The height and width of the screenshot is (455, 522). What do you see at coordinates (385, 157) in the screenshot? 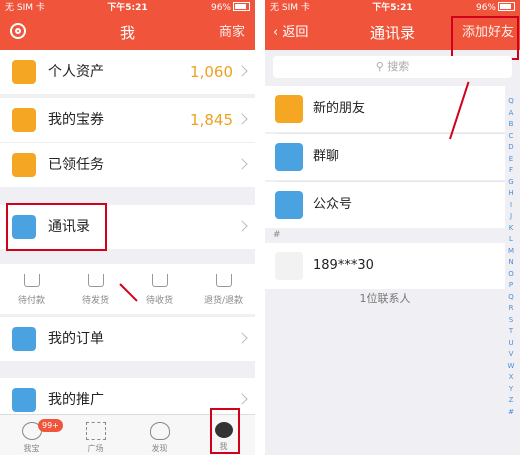
I see `group-chat-row: 群聊` at bounding box center [385, 157].